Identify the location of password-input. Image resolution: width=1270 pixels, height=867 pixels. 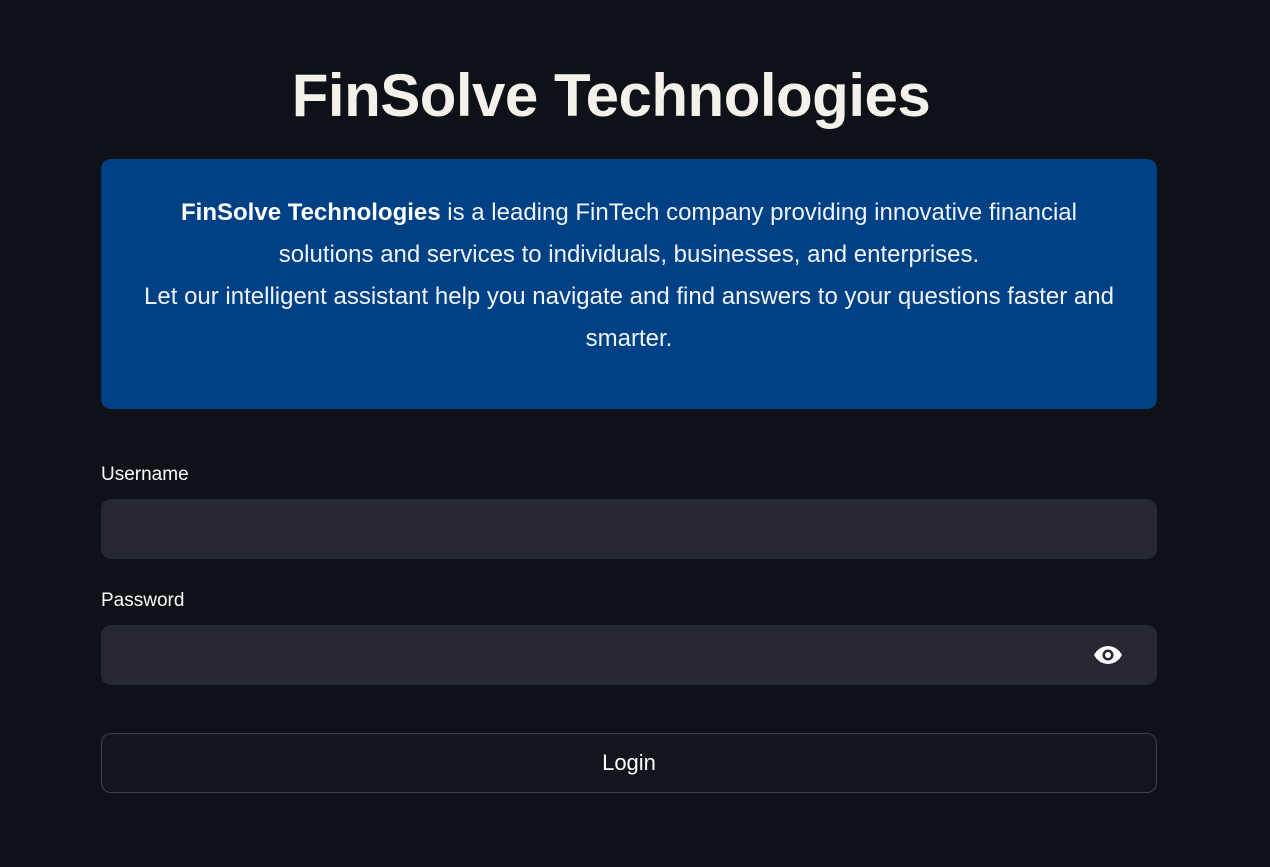
(629, 655).